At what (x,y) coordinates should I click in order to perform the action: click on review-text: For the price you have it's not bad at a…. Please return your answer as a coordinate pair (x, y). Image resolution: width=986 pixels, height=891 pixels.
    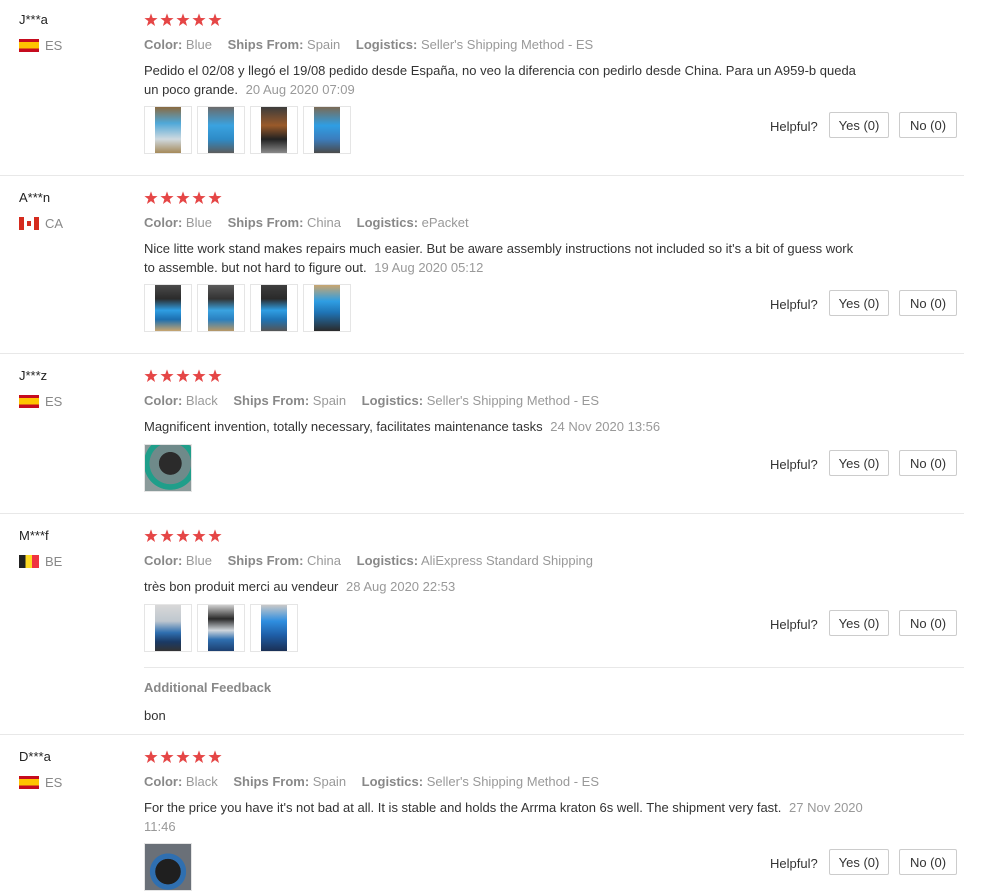
    Looking at the image, I should click on (463, 807).